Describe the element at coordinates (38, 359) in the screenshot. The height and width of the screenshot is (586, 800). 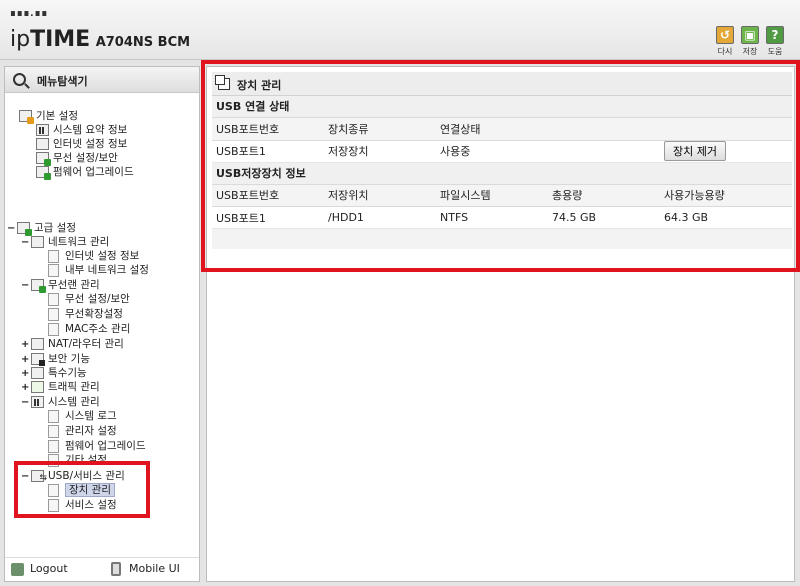
I see `lock-icon` at that location.